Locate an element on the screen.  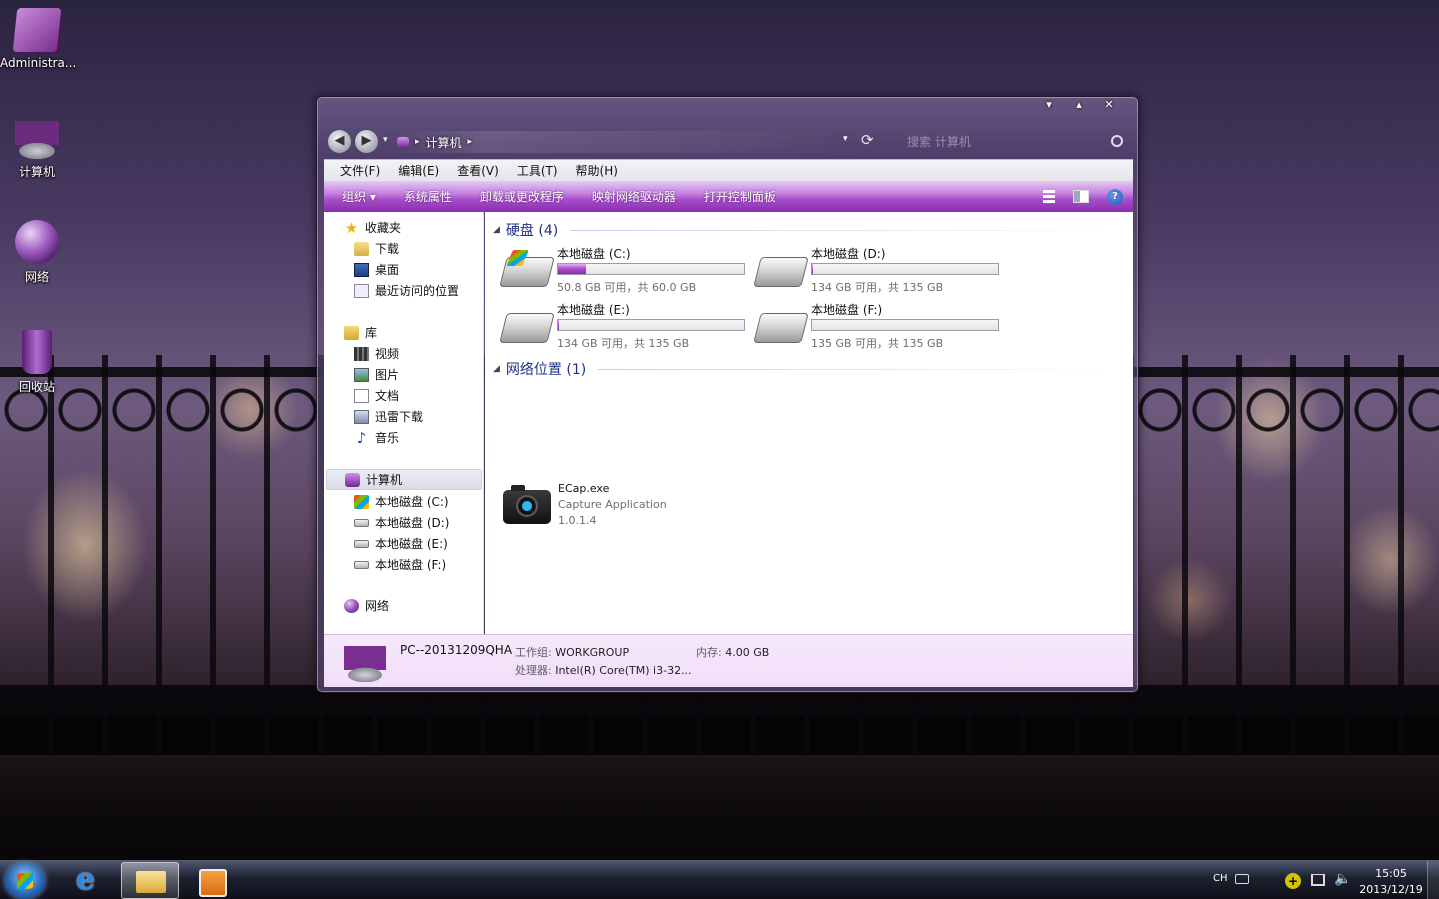
menu-help: 帮助(H) is located at coordinates (597, 170).